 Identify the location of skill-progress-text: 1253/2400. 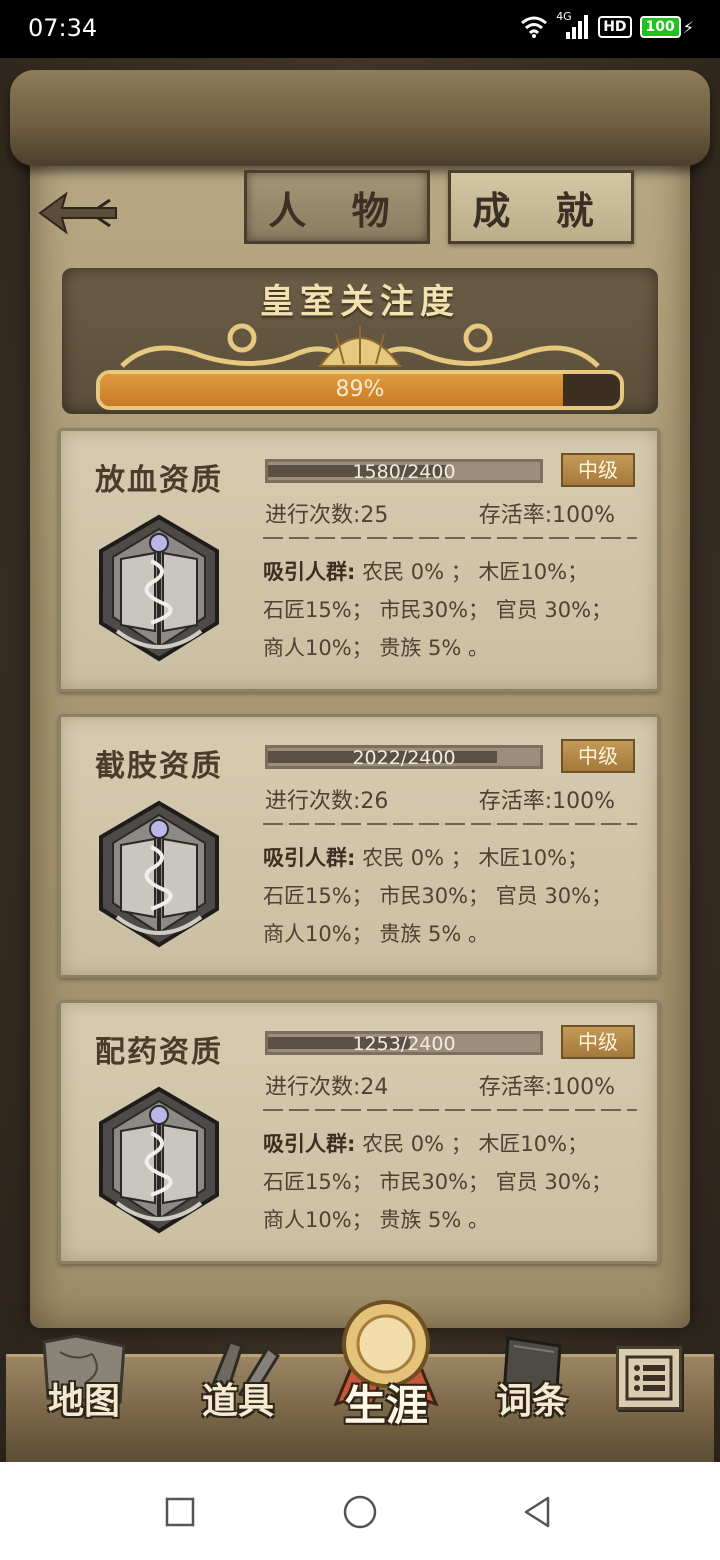
(404, 1044).